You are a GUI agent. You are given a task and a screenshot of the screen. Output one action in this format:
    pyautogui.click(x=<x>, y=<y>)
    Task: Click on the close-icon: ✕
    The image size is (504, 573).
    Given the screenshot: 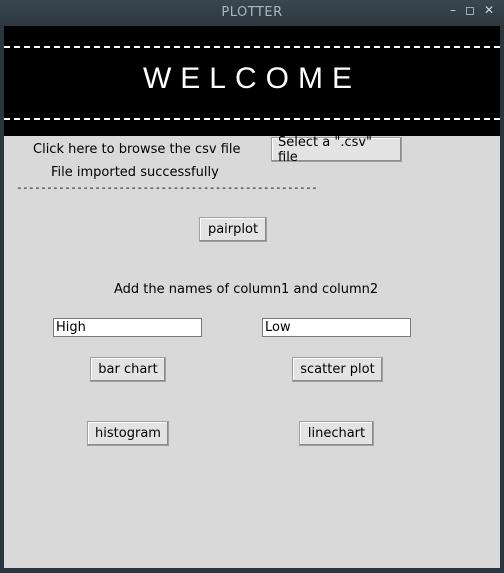 What is the action you would take?
    pyautogui.click(x=489, y=10)
    